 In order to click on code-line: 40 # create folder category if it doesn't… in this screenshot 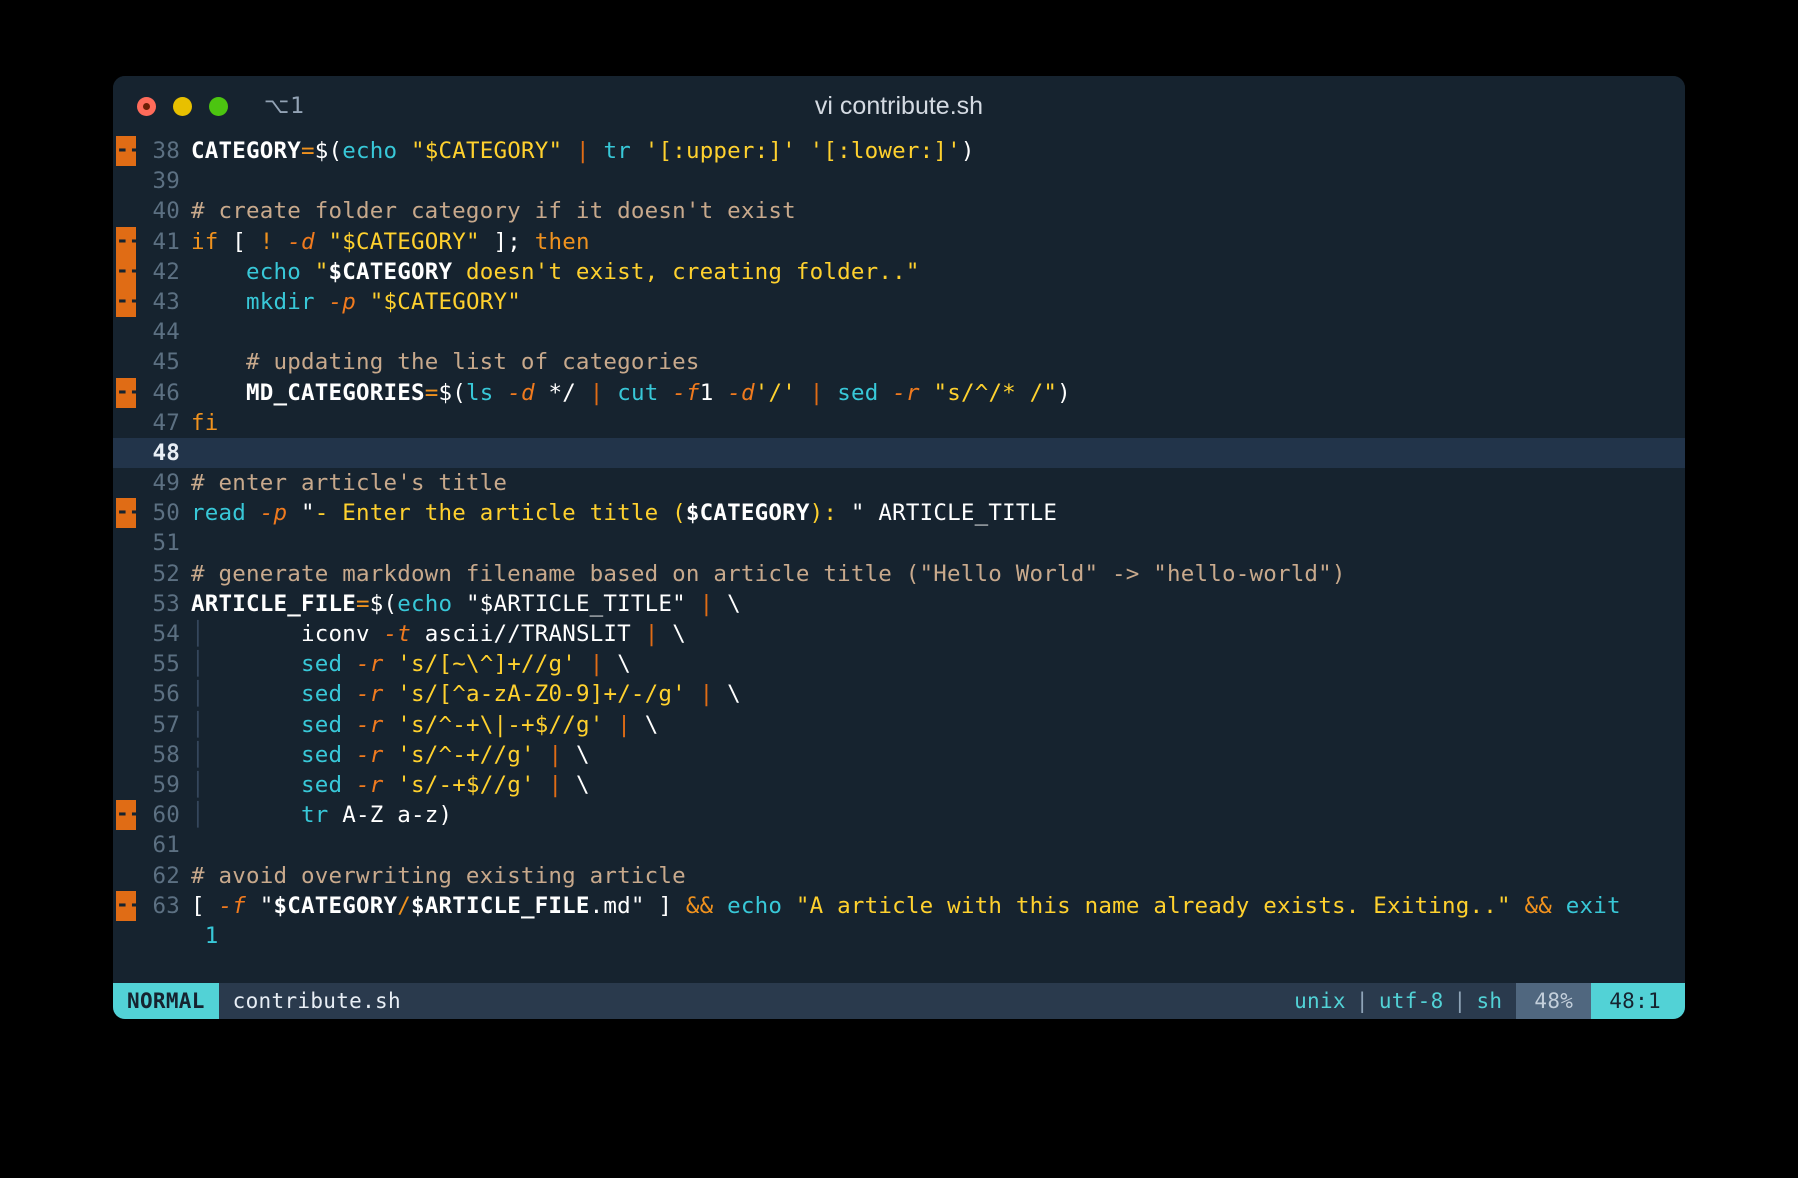, I will do `click(899, 211)`.